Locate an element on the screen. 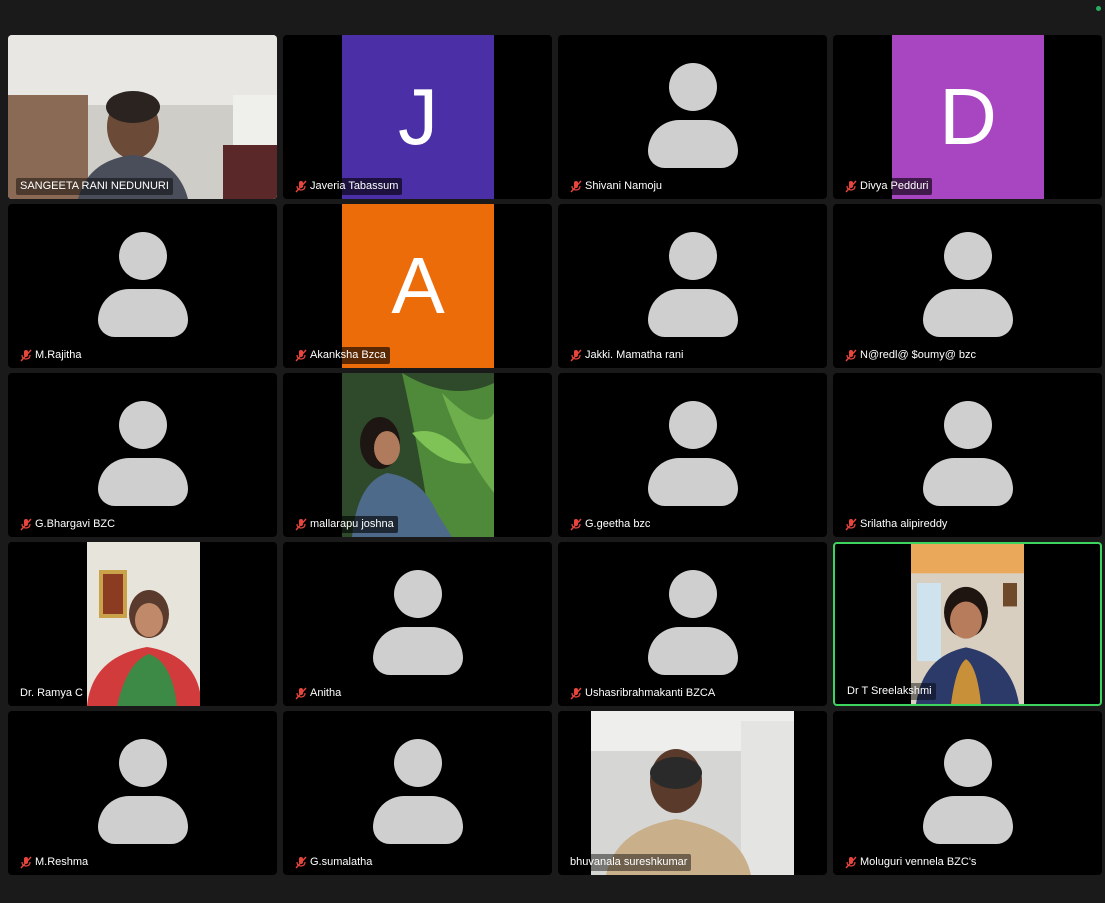  participant-name-label: Dr T Sreelakshmi is located at coordinates (889, 691).